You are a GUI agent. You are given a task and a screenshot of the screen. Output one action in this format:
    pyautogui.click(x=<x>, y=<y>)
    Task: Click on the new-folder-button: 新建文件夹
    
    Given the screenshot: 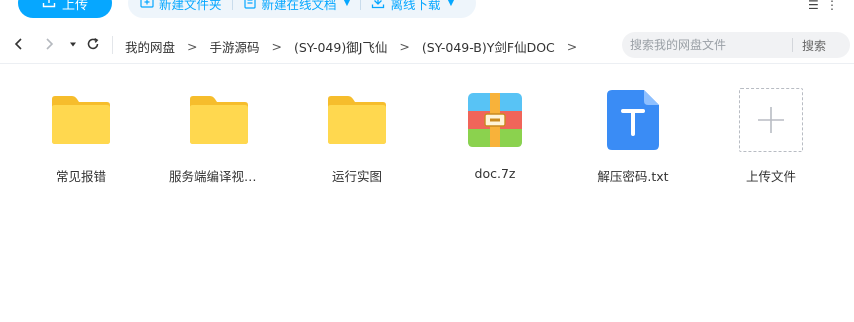 What is the action you would take?
    pyautogui.click(x=181, y=6)
    